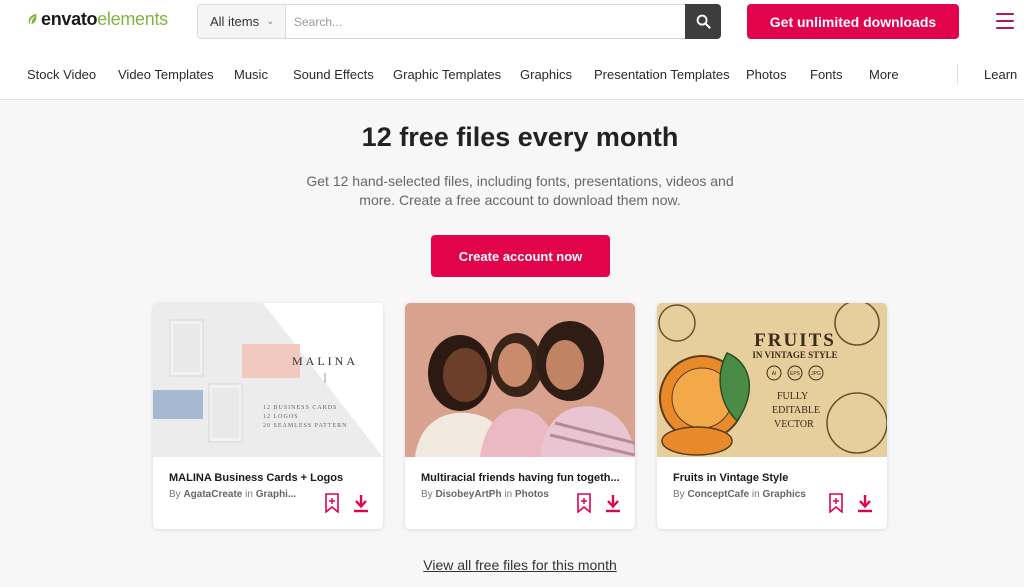  Describe the element at coordinates (1005, 21) in the screenshot. I see `hamburger-menu-icon` at that location.